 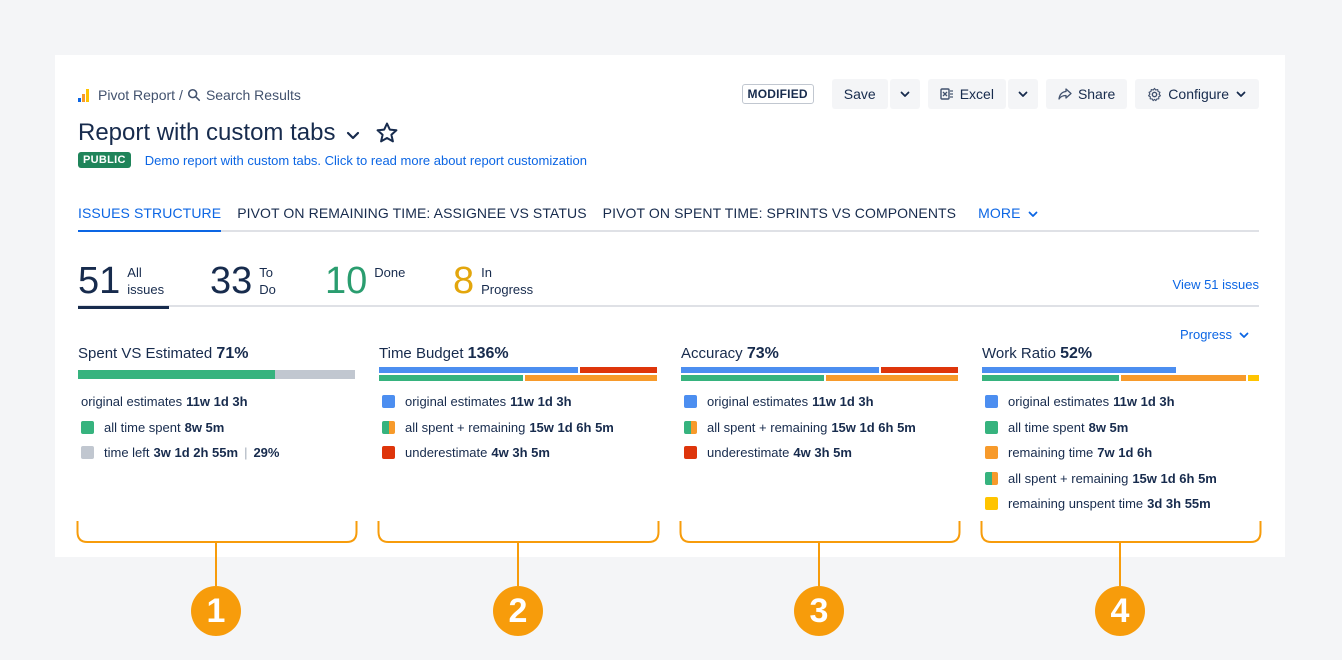 I want to click on configure-button: Configure, so click(x=1197, y=94).